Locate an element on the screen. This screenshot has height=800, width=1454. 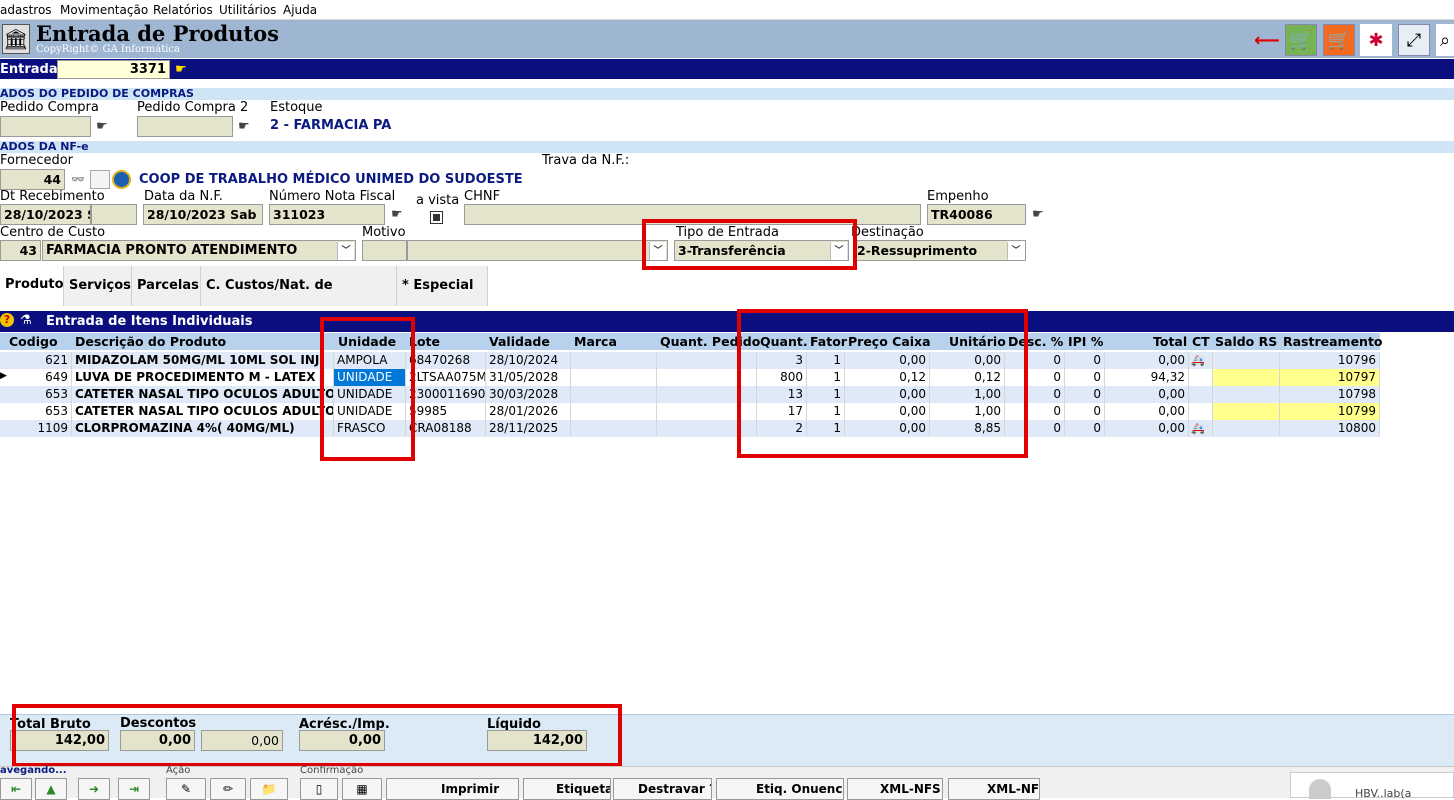
back-arrow-icon: ⟵ is located at coordinates (1267, 40).